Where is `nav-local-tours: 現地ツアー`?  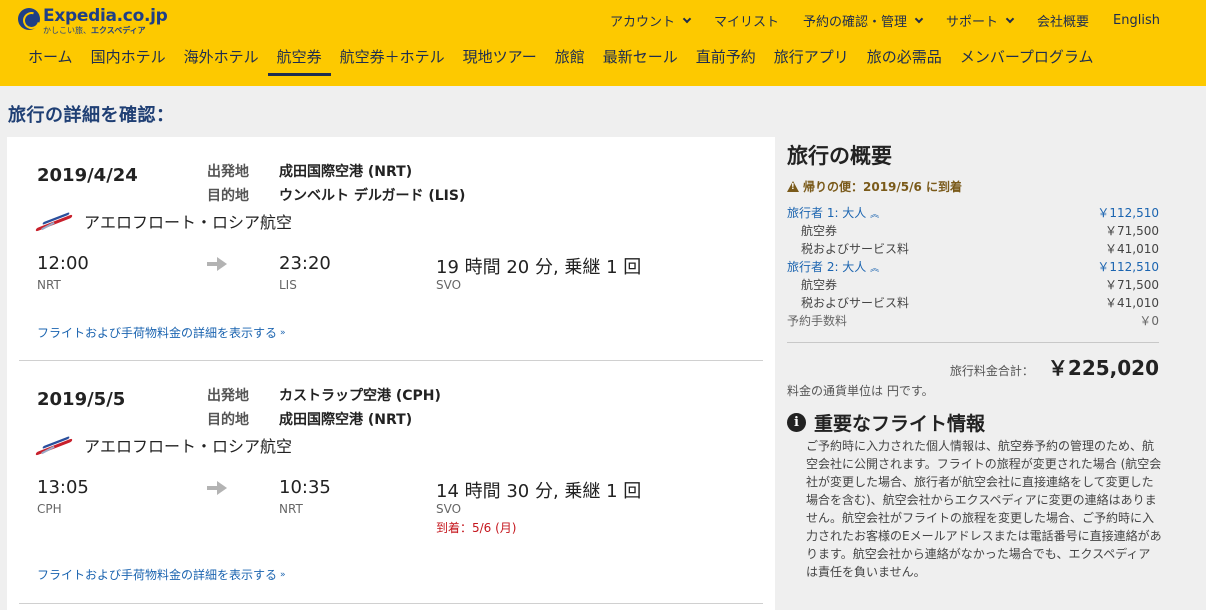 nav-local-tours: 現地ツアー is located at coordinates (500, 61).